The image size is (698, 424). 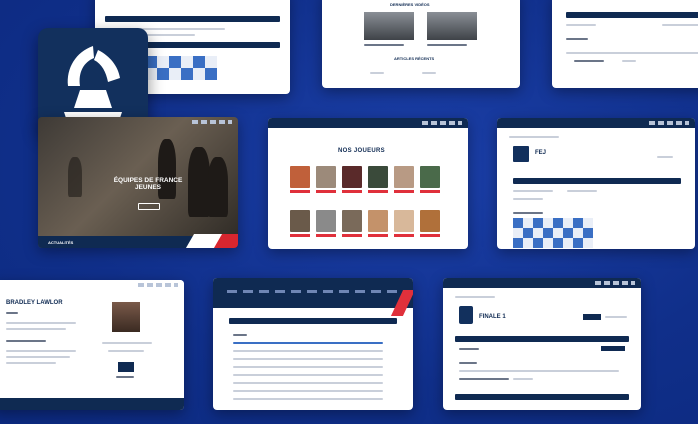 I want to click on screen-team-card: FINALE 1, so click(x=542, y=344).